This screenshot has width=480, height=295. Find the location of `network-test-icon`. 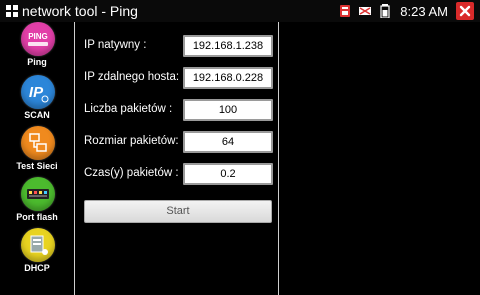

network-test-icon is located at coordinates (38, 143).